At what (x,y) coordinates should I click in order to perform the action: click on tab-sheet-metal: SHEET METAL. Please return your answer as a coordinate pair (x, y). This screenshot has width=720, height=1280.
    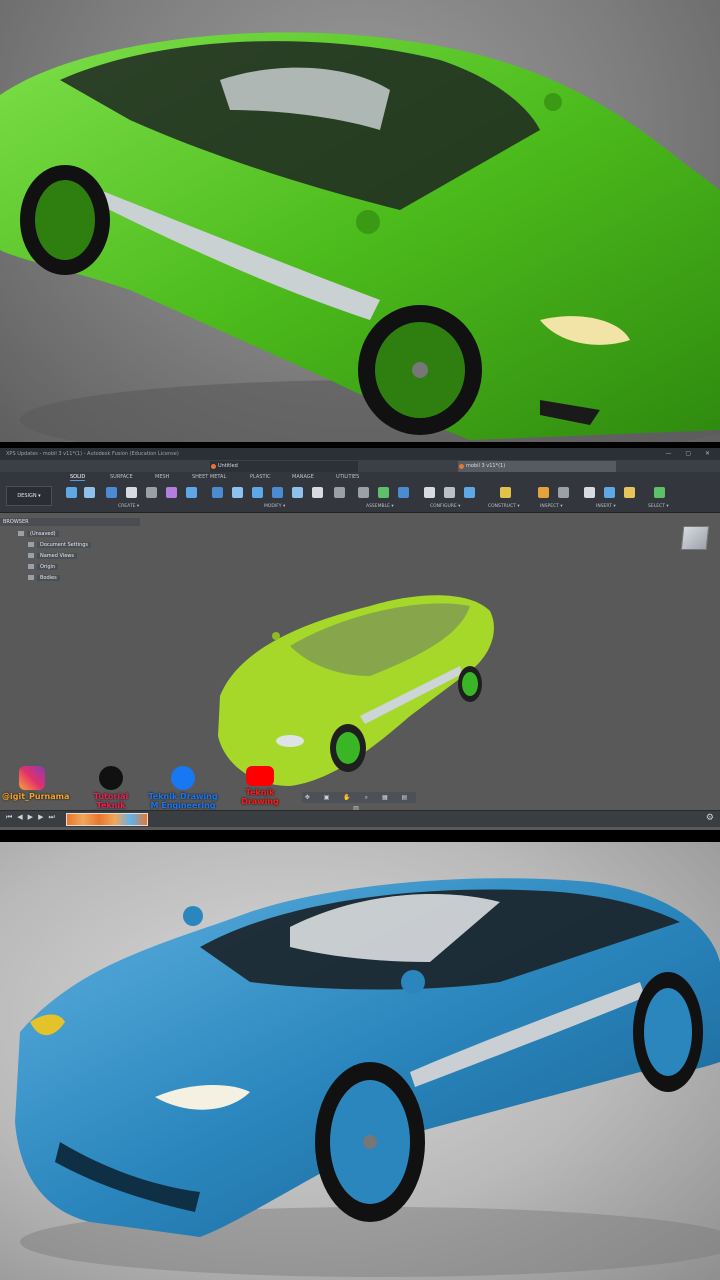
    Looking at the image, I should click on (209, 477).